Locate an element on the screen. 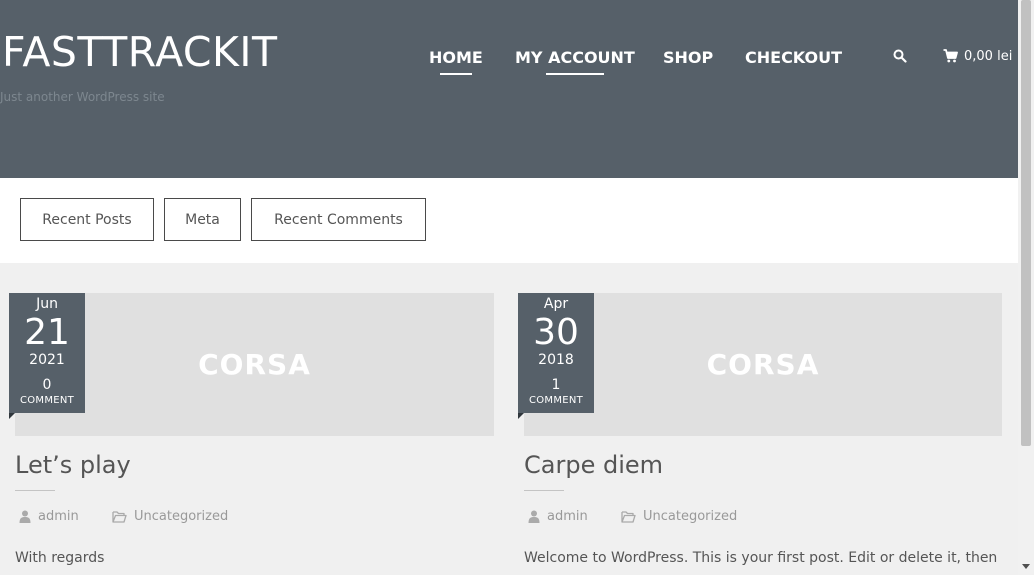 The image size is (1034, 575). tab-recent-comments: Recent Comments is located at coordinates (338, 219).